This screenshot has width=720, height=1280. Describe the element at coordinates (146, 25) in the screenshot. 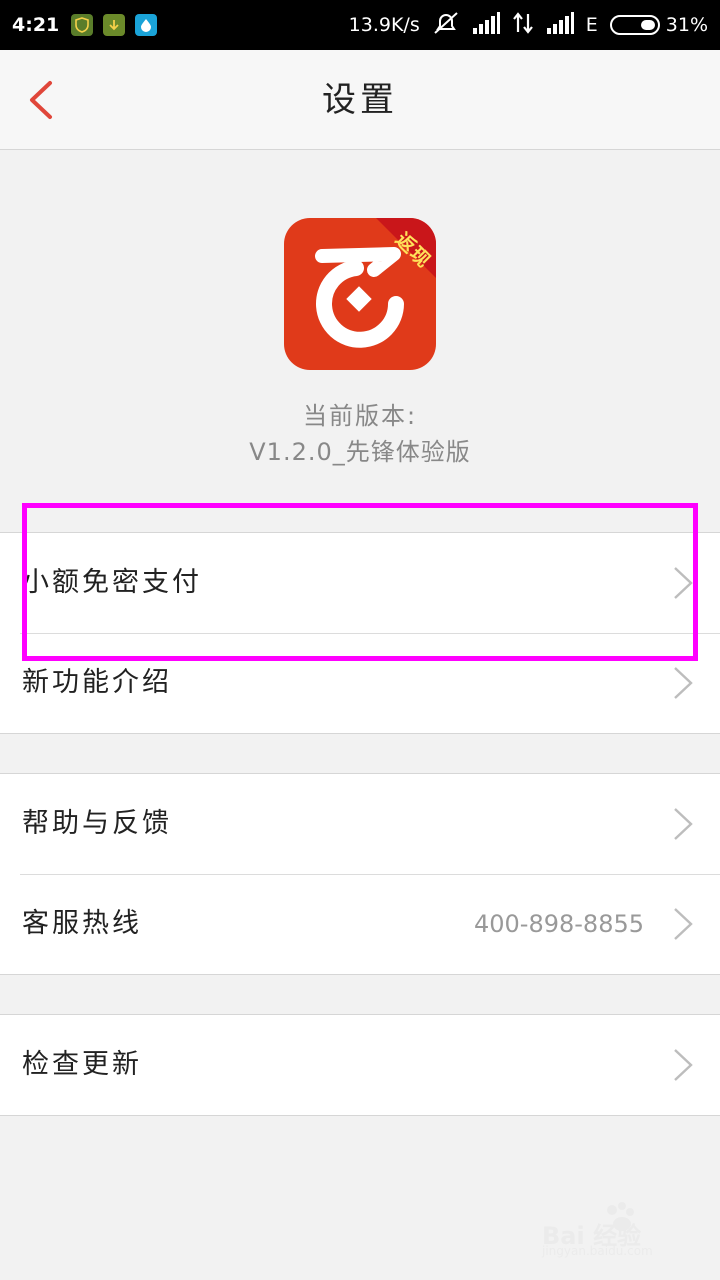

I see `droplet-icon` at that location.